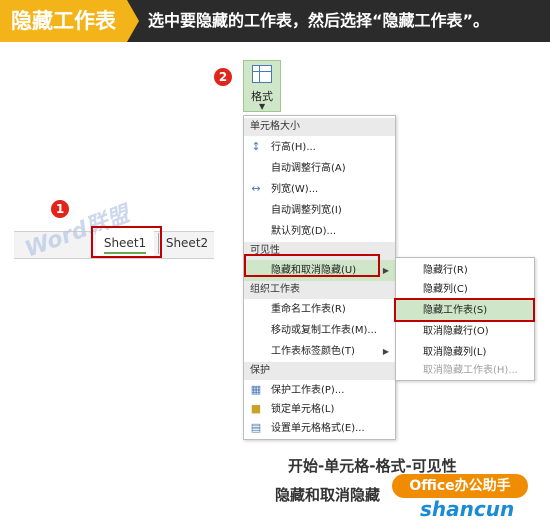 This screenshot has width=550, height=525. What do you see at coordinates (319, 290) in the screenshot?
I see `menu-header-organize: 组织工作表` at bounding box center [319, 290].